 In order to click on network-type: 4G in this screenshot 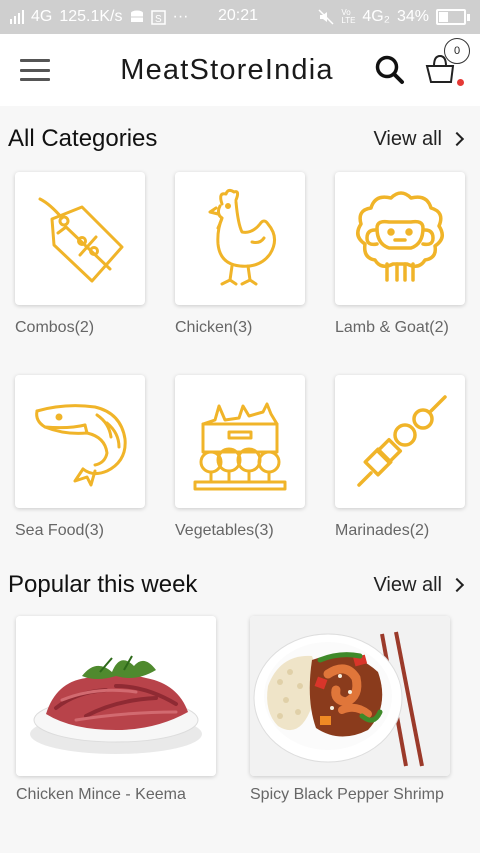, I will do `click(42, 16)`.